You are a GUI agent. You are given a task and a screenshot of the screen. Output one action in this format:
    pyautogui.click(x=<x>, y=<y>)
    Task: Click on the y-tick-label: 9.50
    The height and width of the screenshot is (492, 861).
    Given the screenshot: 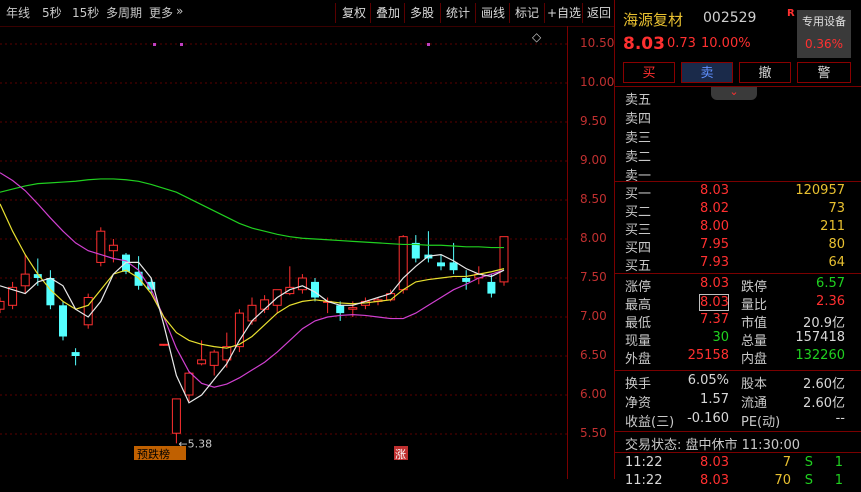 What is the action you would take?
    pyautogui.click(x=593, y=121)
    